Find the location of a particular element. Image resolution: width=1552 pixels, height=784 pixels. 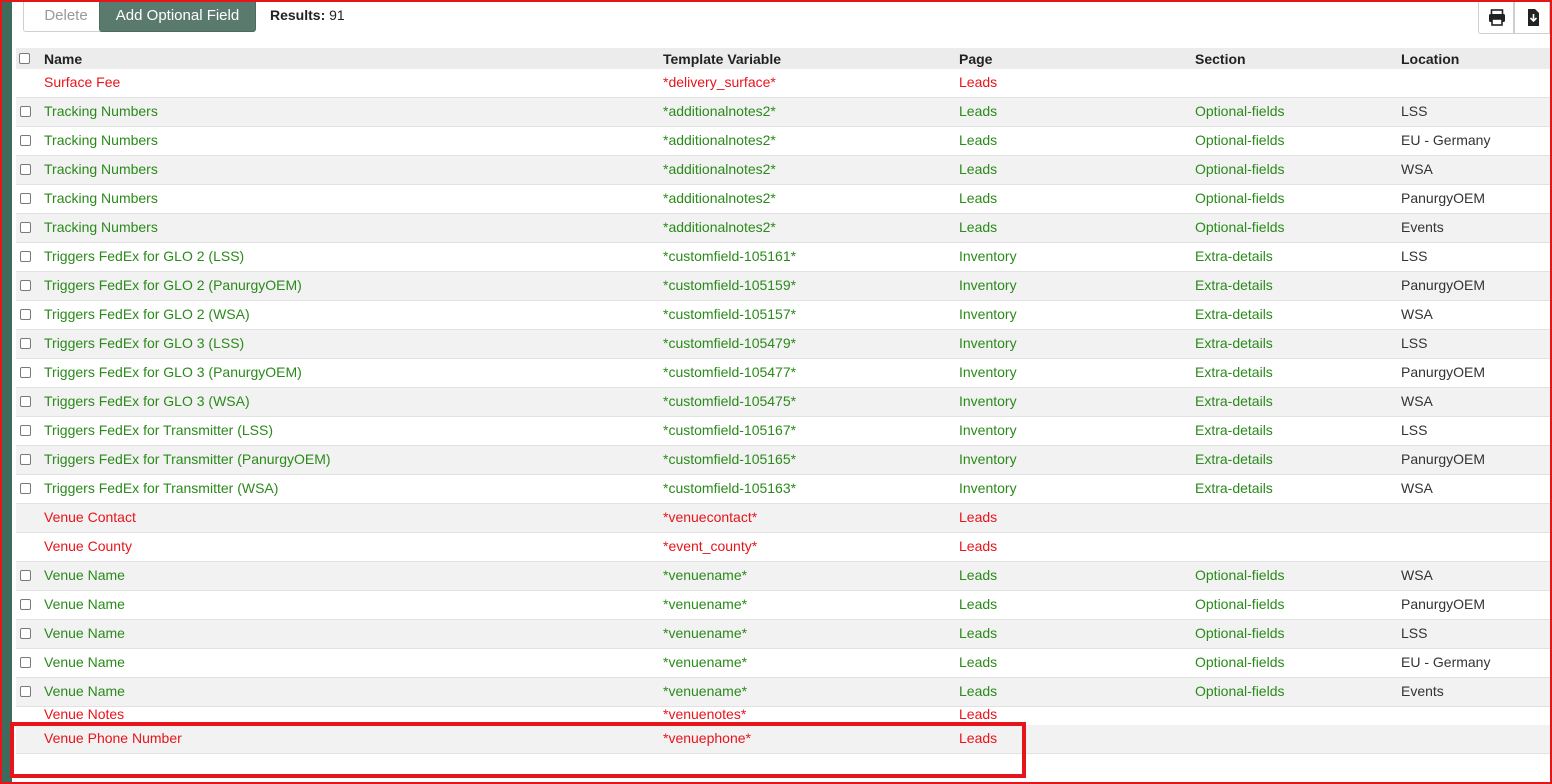

cell-template-variable: *customfield-105479* is located at coordinates (730, 343).